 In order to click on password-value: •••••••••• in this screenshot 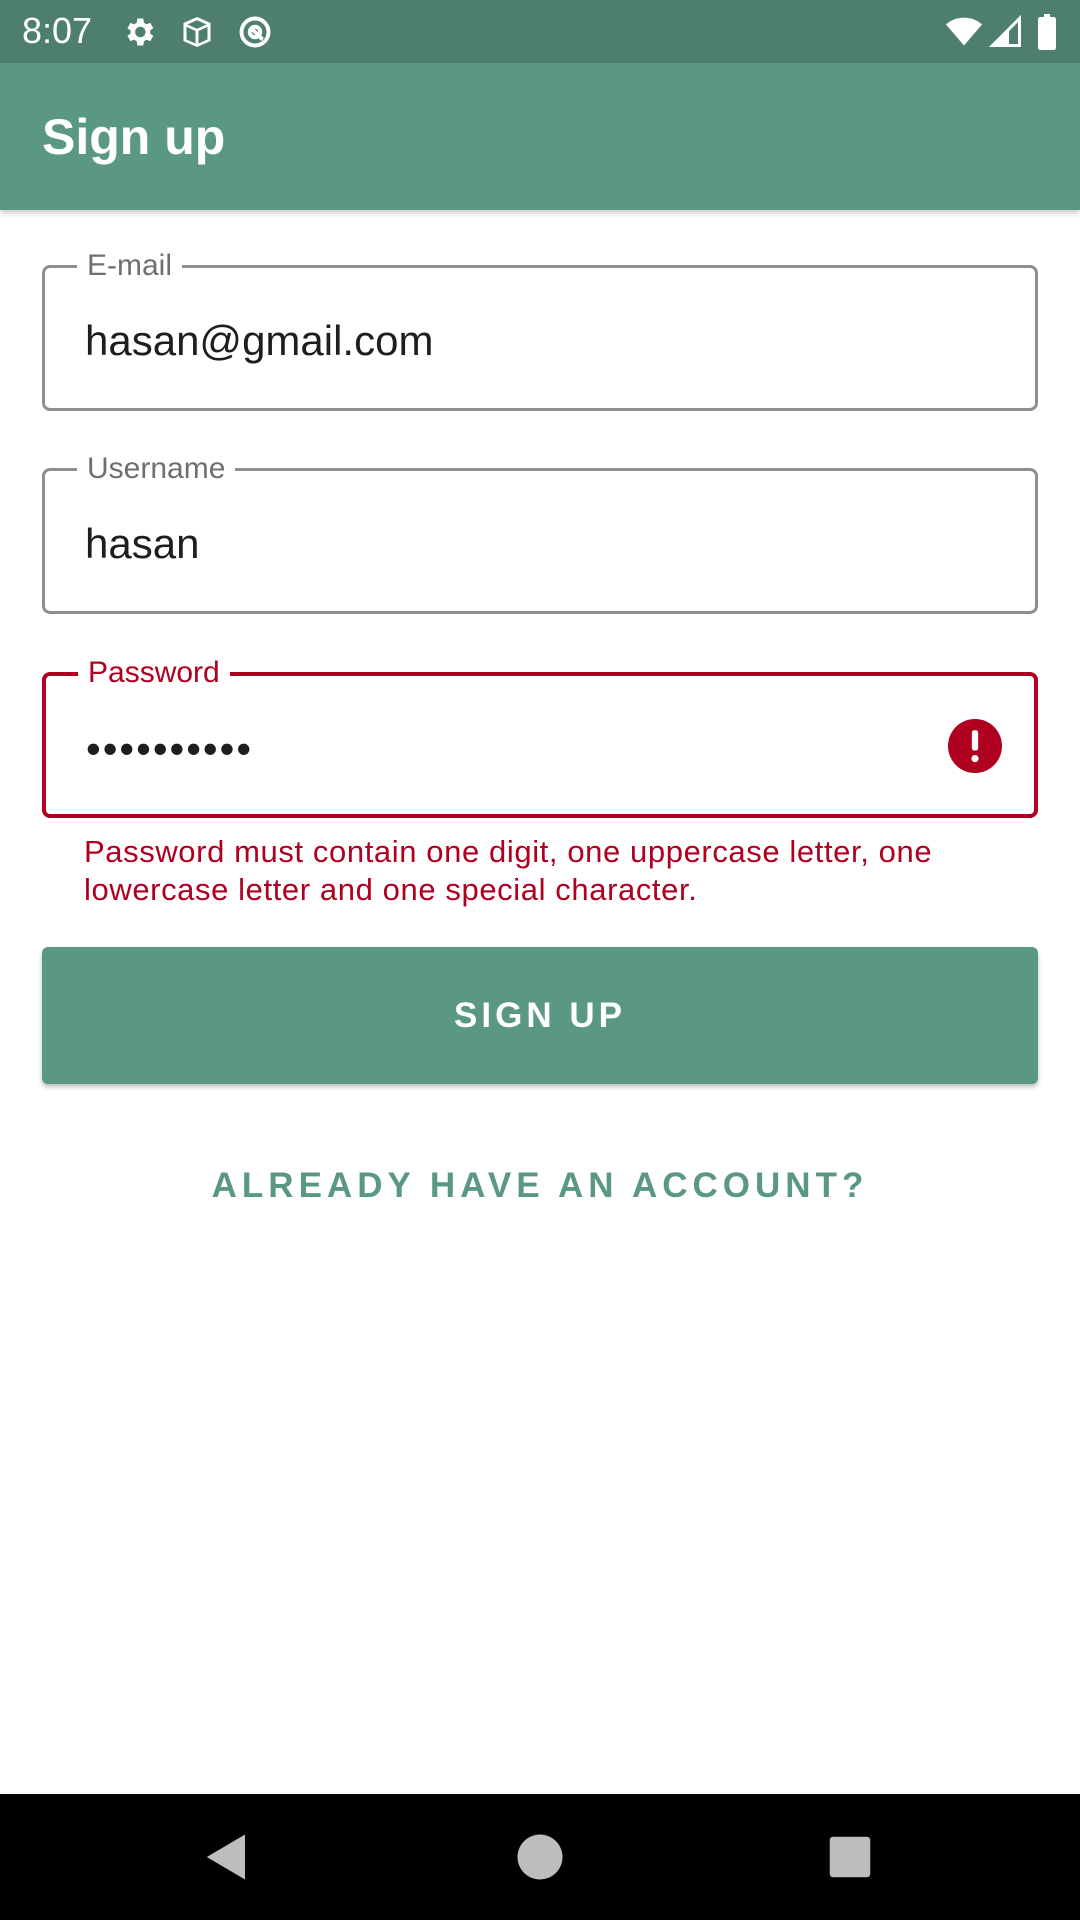, I will do `click(170, 748)`.